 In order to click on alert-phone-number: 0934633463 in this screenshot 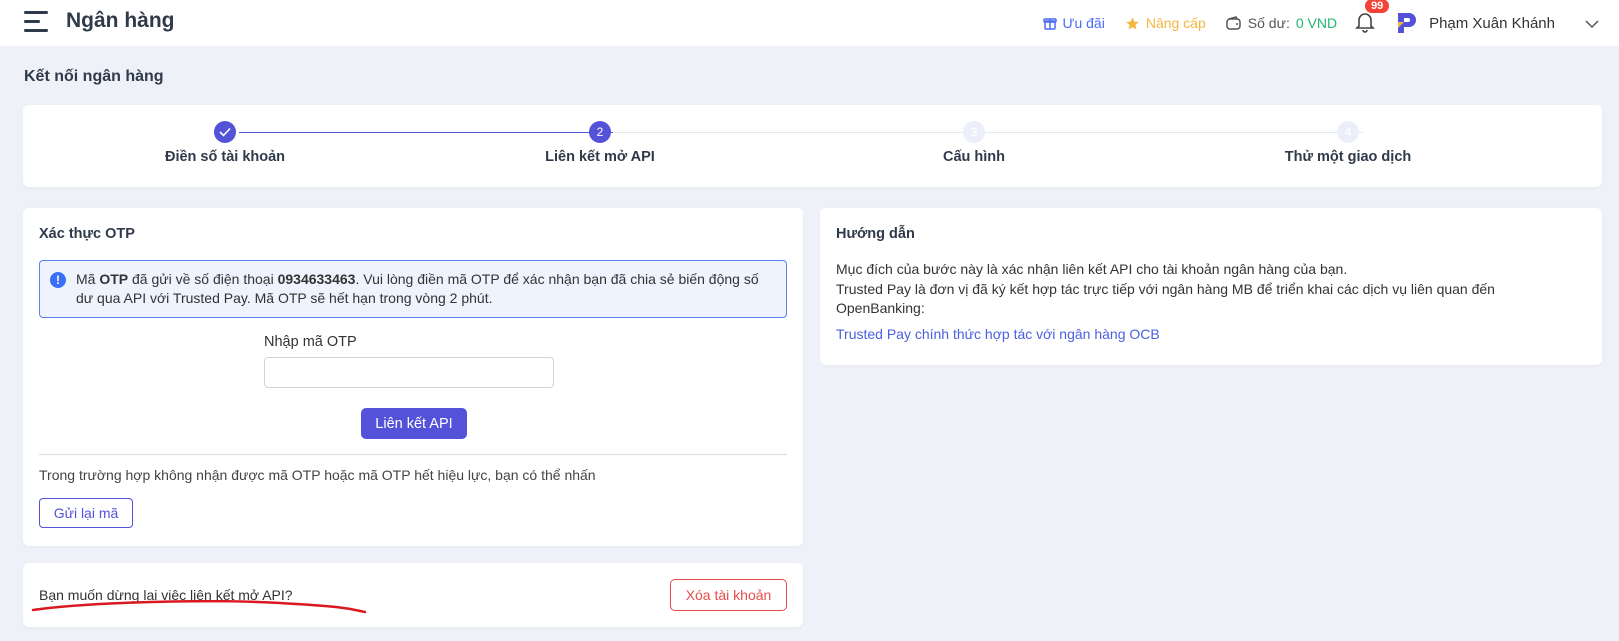, I will do `click(316, 279)`.